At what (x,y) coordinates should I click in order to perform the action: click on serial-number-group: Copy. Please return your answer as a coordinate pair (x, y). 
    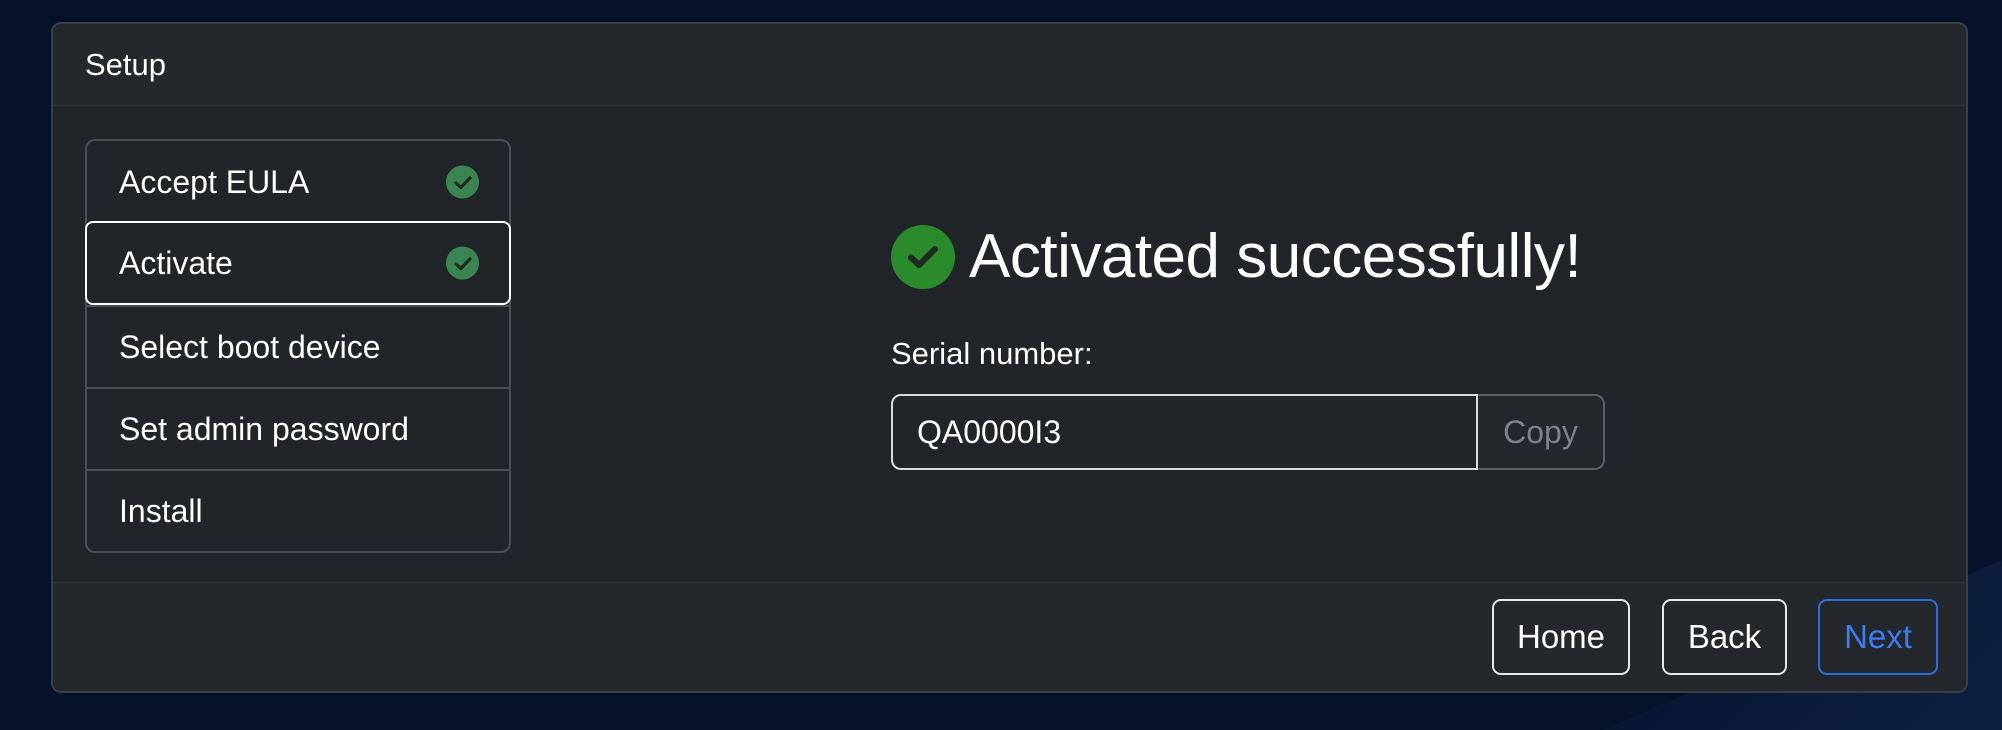
    Looking at the image, I should click on (1248, 432).